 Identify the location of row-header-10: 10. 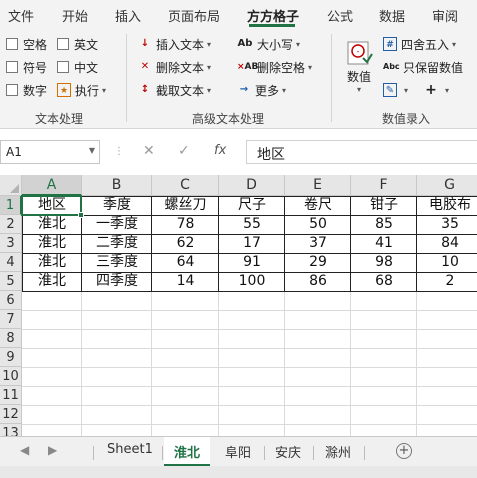
(11, 376).